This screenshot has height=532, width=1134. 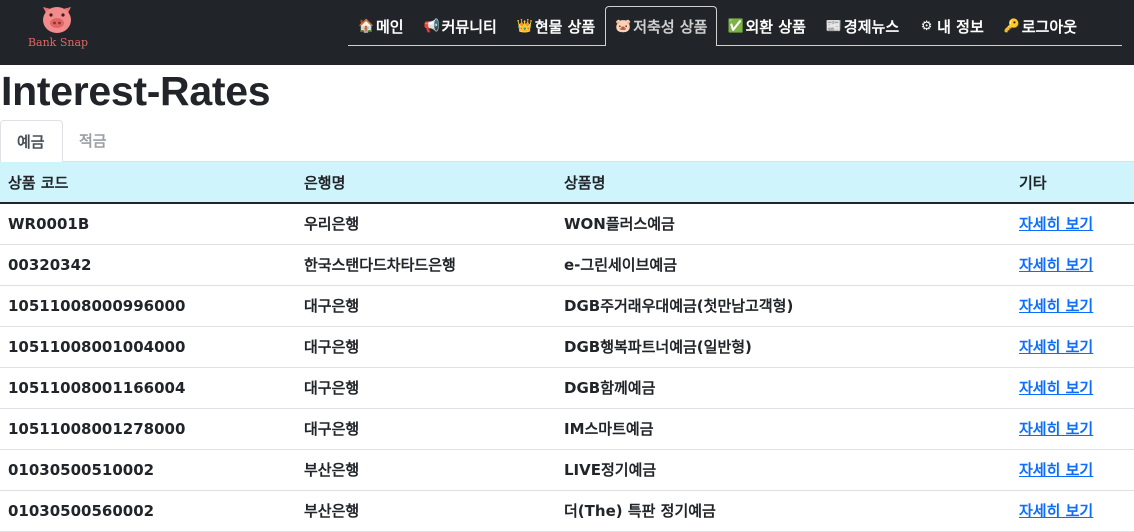 I want to click on nav-item-fx-products: ✅ 외환 상품, so click(x=766, y=25).